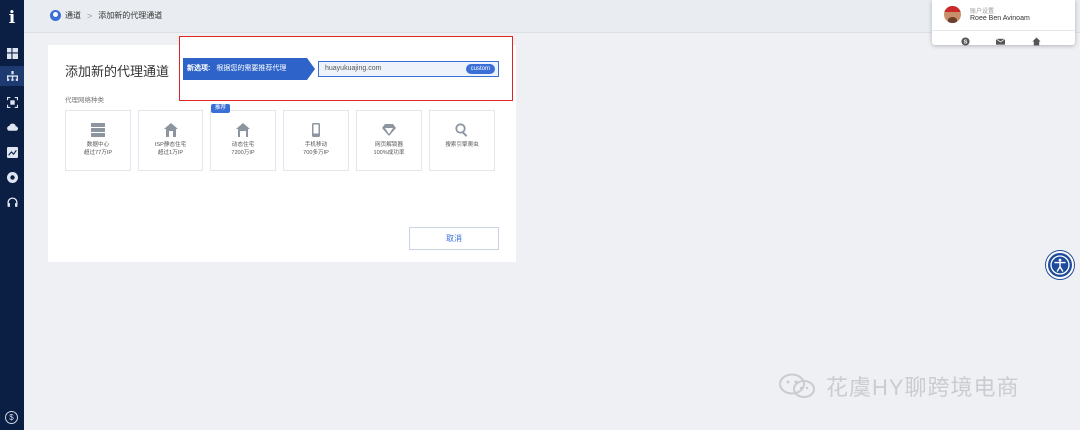 Image resolution: width=1080 pixels, height=430 pixels. Describe the element at coordinates (130, 15) in the screenshot. I see `breadcrumb-current: 添加新的代理通道` at that location.